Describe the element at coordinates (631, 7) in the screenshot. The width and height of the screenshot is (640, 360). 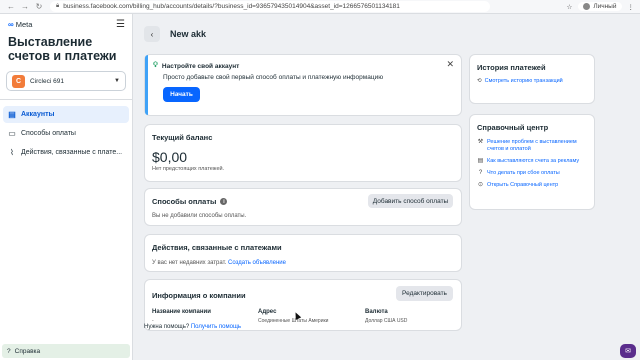
I see `menu-dots-icon: ⋮` at that location.